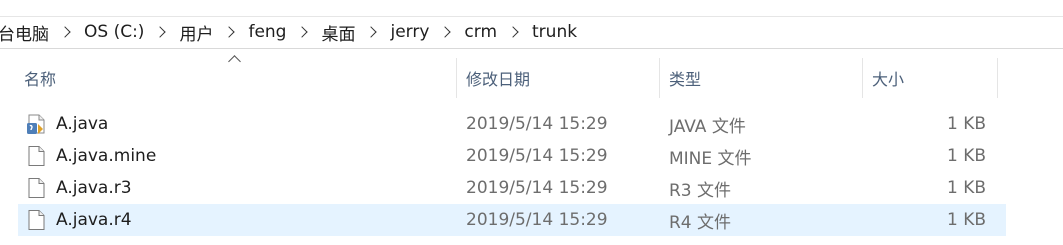 This screenshot has height=245, width=1063. Describe the element at coordinates (338, 32) in the screenshot. I see `breadcrumb-item-desktop: 桌面` at that location.